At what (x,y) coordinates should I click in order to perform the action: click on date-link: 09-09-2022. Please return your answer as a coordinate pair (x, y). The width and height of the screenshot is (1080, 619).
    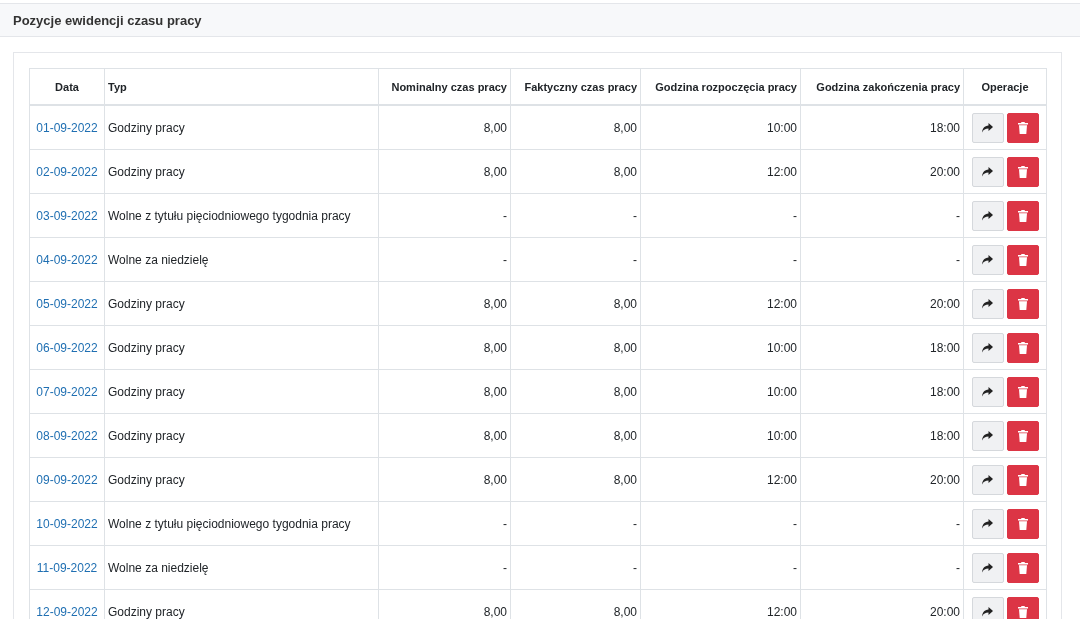
    Looking at the image, I should click on (67, 479).